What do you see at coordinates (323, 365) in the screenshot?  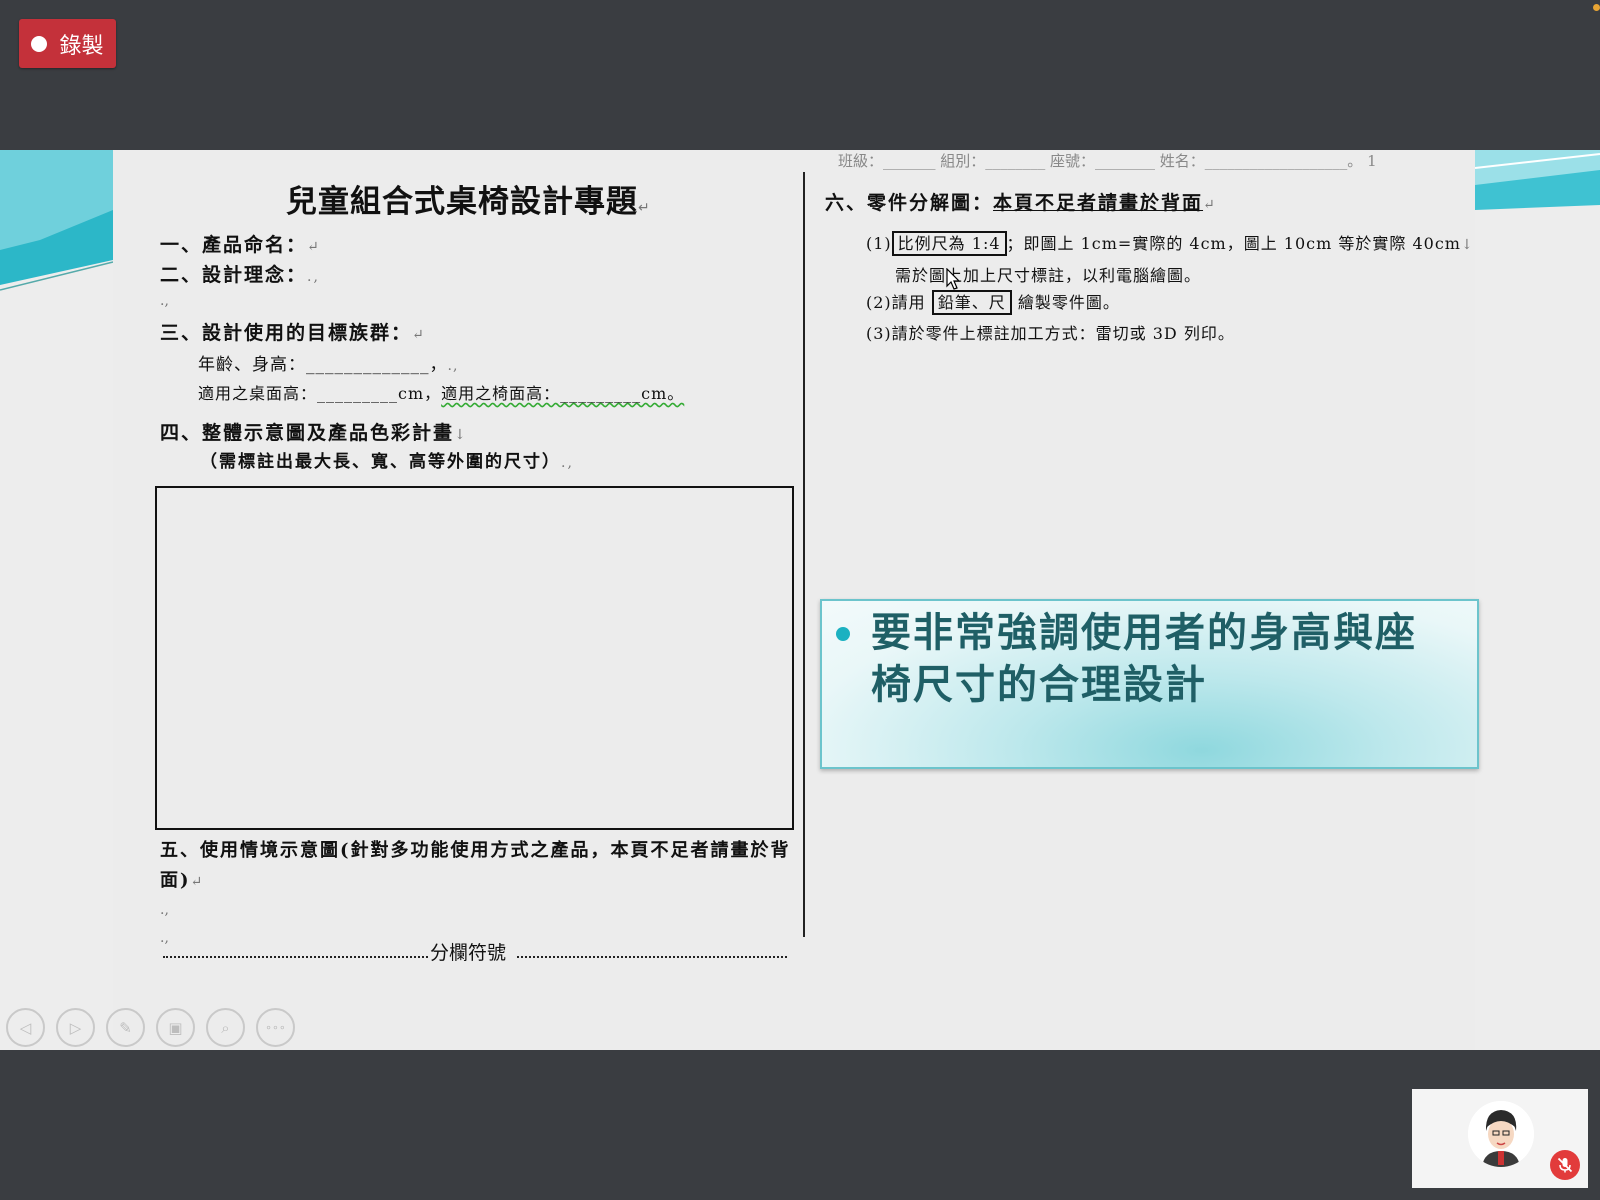 I see `age-height-text: 年齡、身高：_____________，` at bounding box center [323, 365].